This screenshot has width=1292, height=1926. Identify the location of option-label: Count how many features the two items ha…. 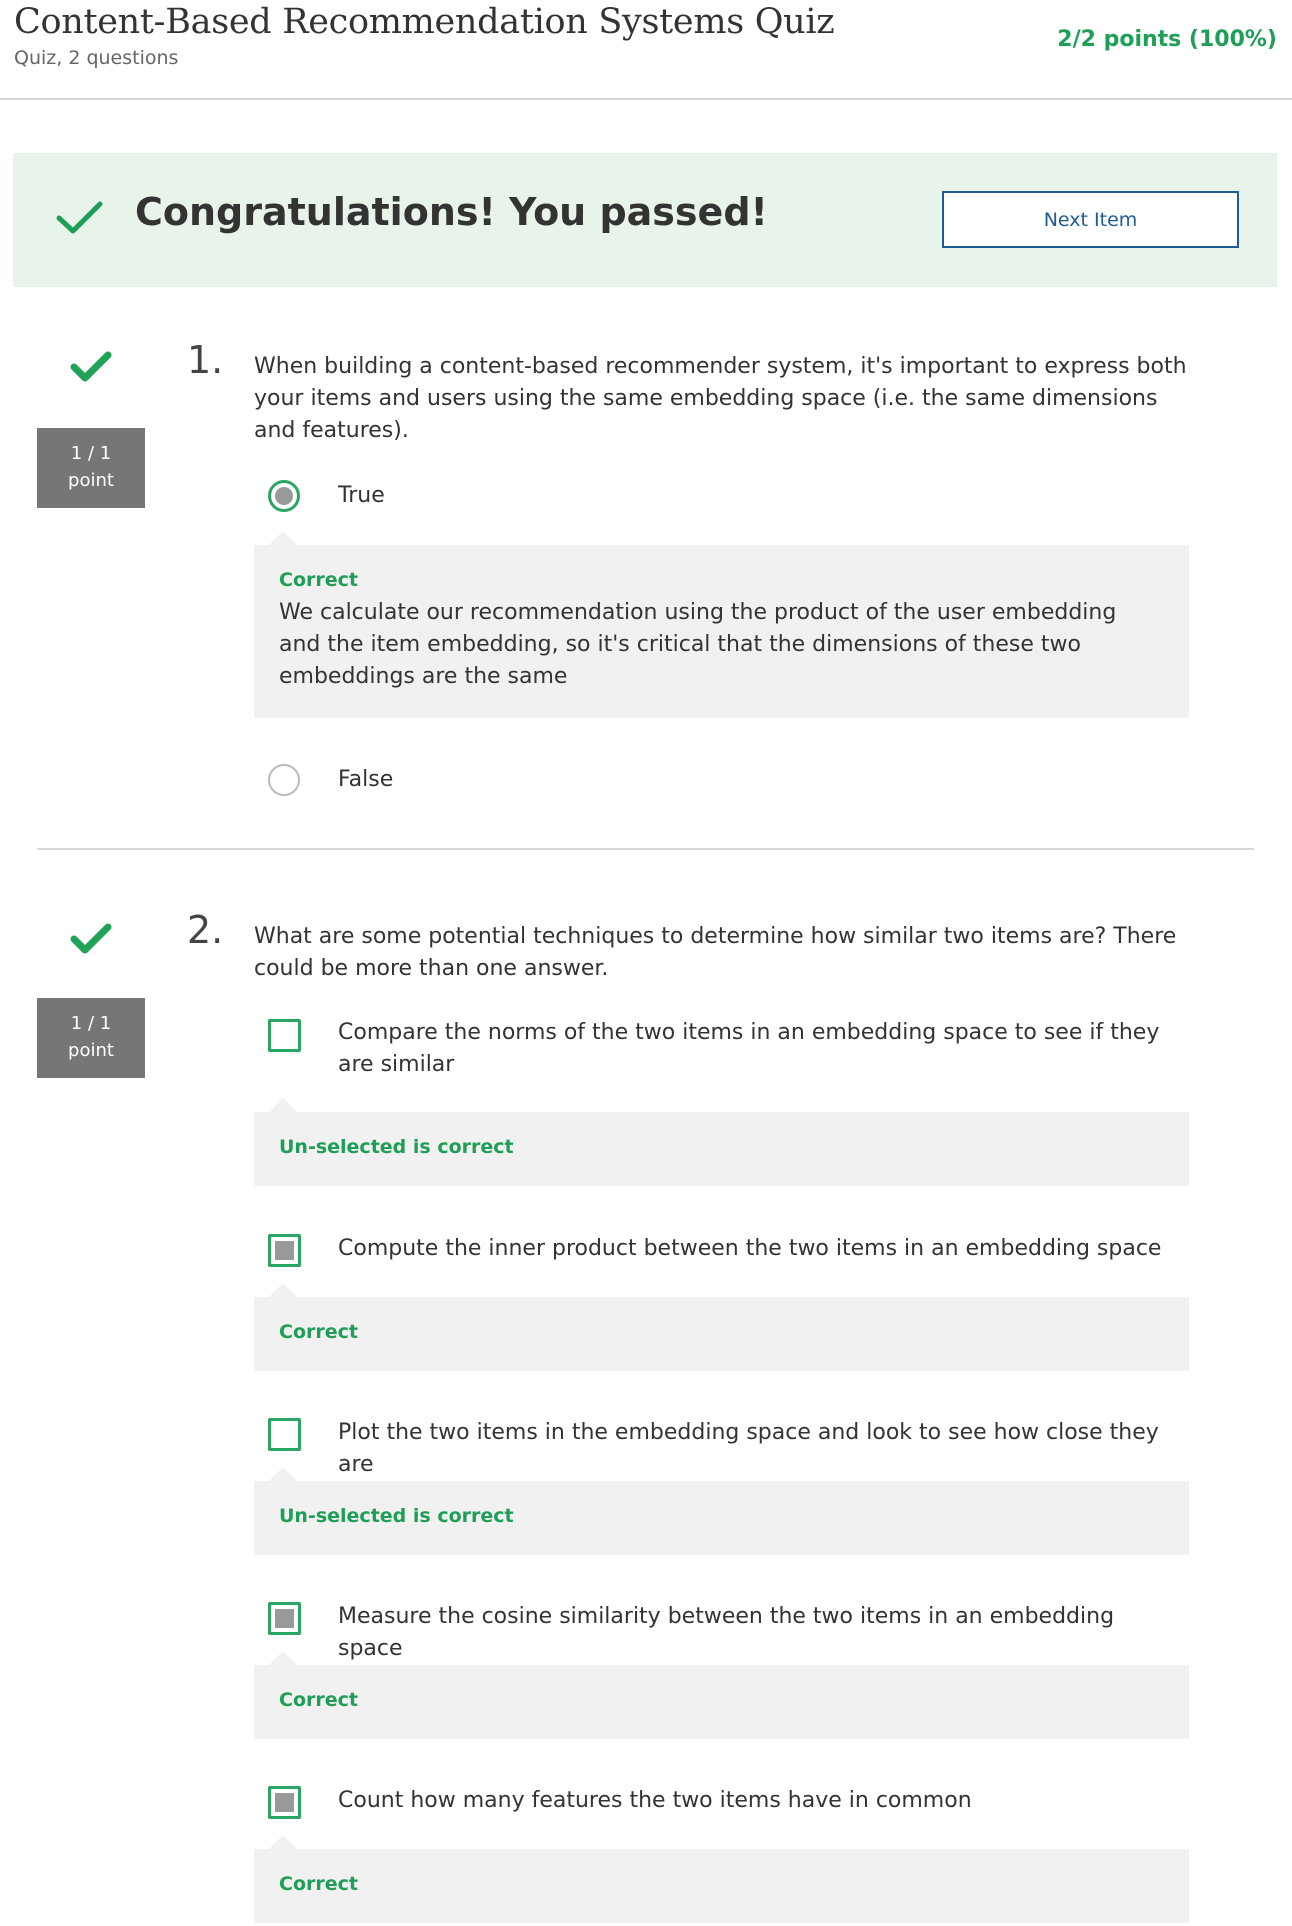
(655, 1800).